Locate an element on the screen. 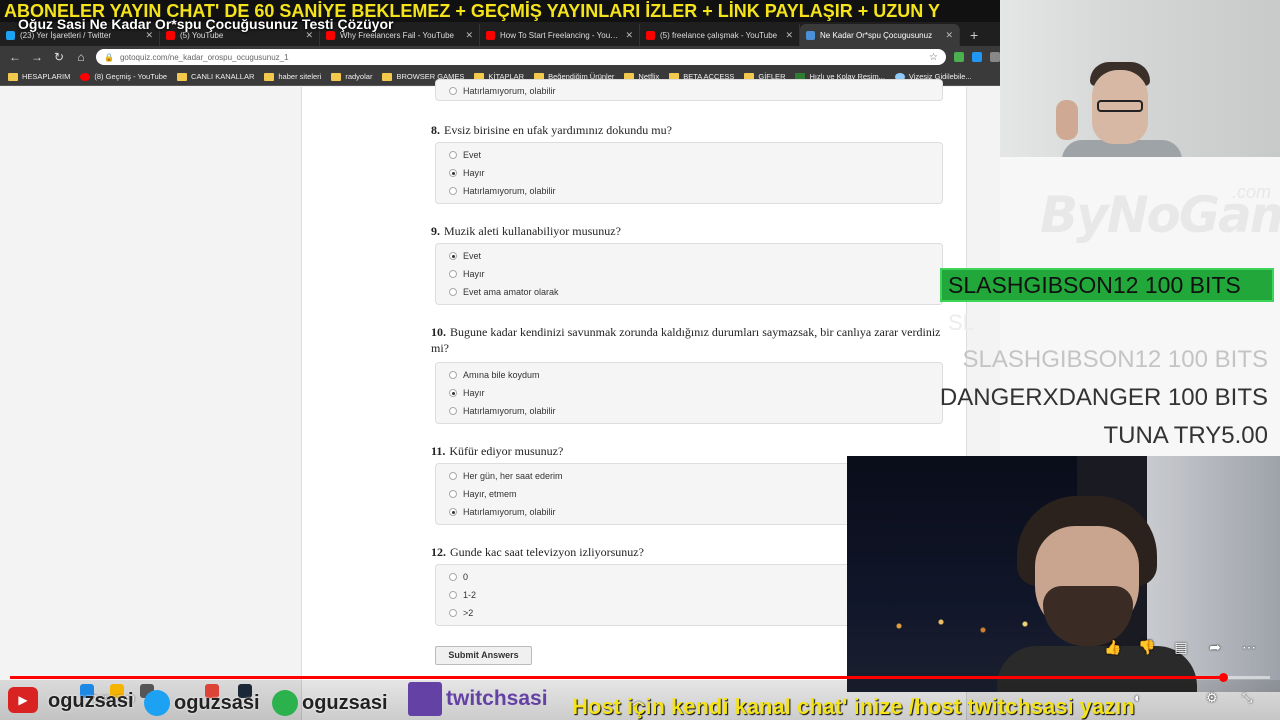 The height and width of the screenshot is (720, 1280). question-number: 11. is located at coordinates (438, 451).